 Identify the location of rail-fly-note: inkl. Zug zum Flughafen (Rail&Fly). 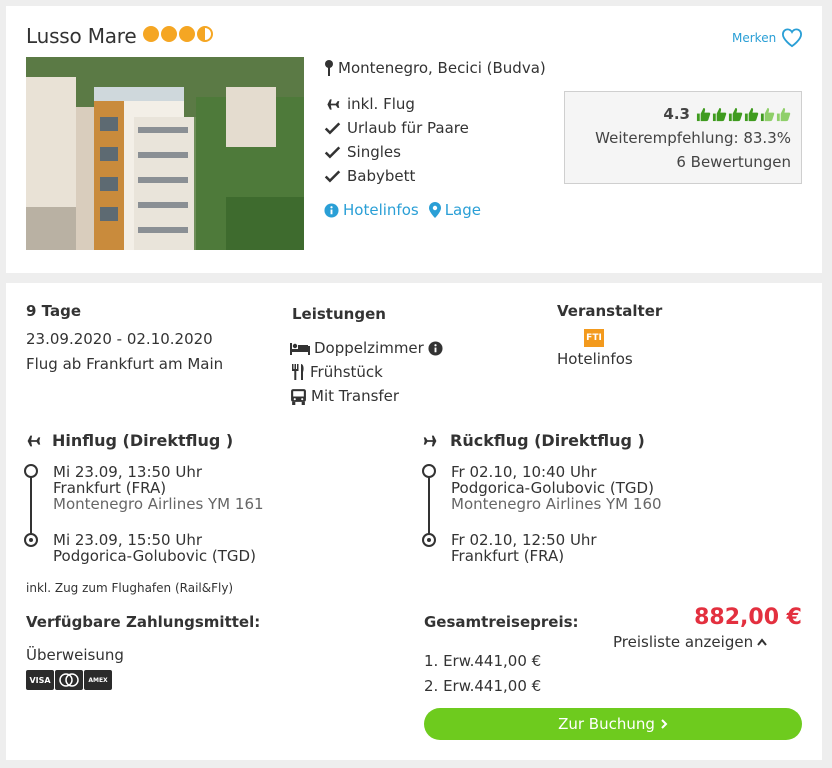
(130, 588).